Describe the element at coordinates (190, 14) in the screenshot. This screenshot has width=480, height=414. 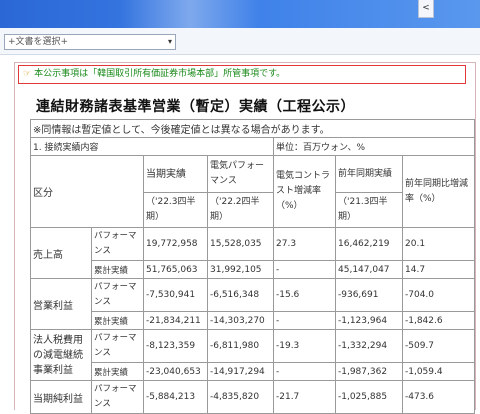
I see `title-bar-glare` at that location.